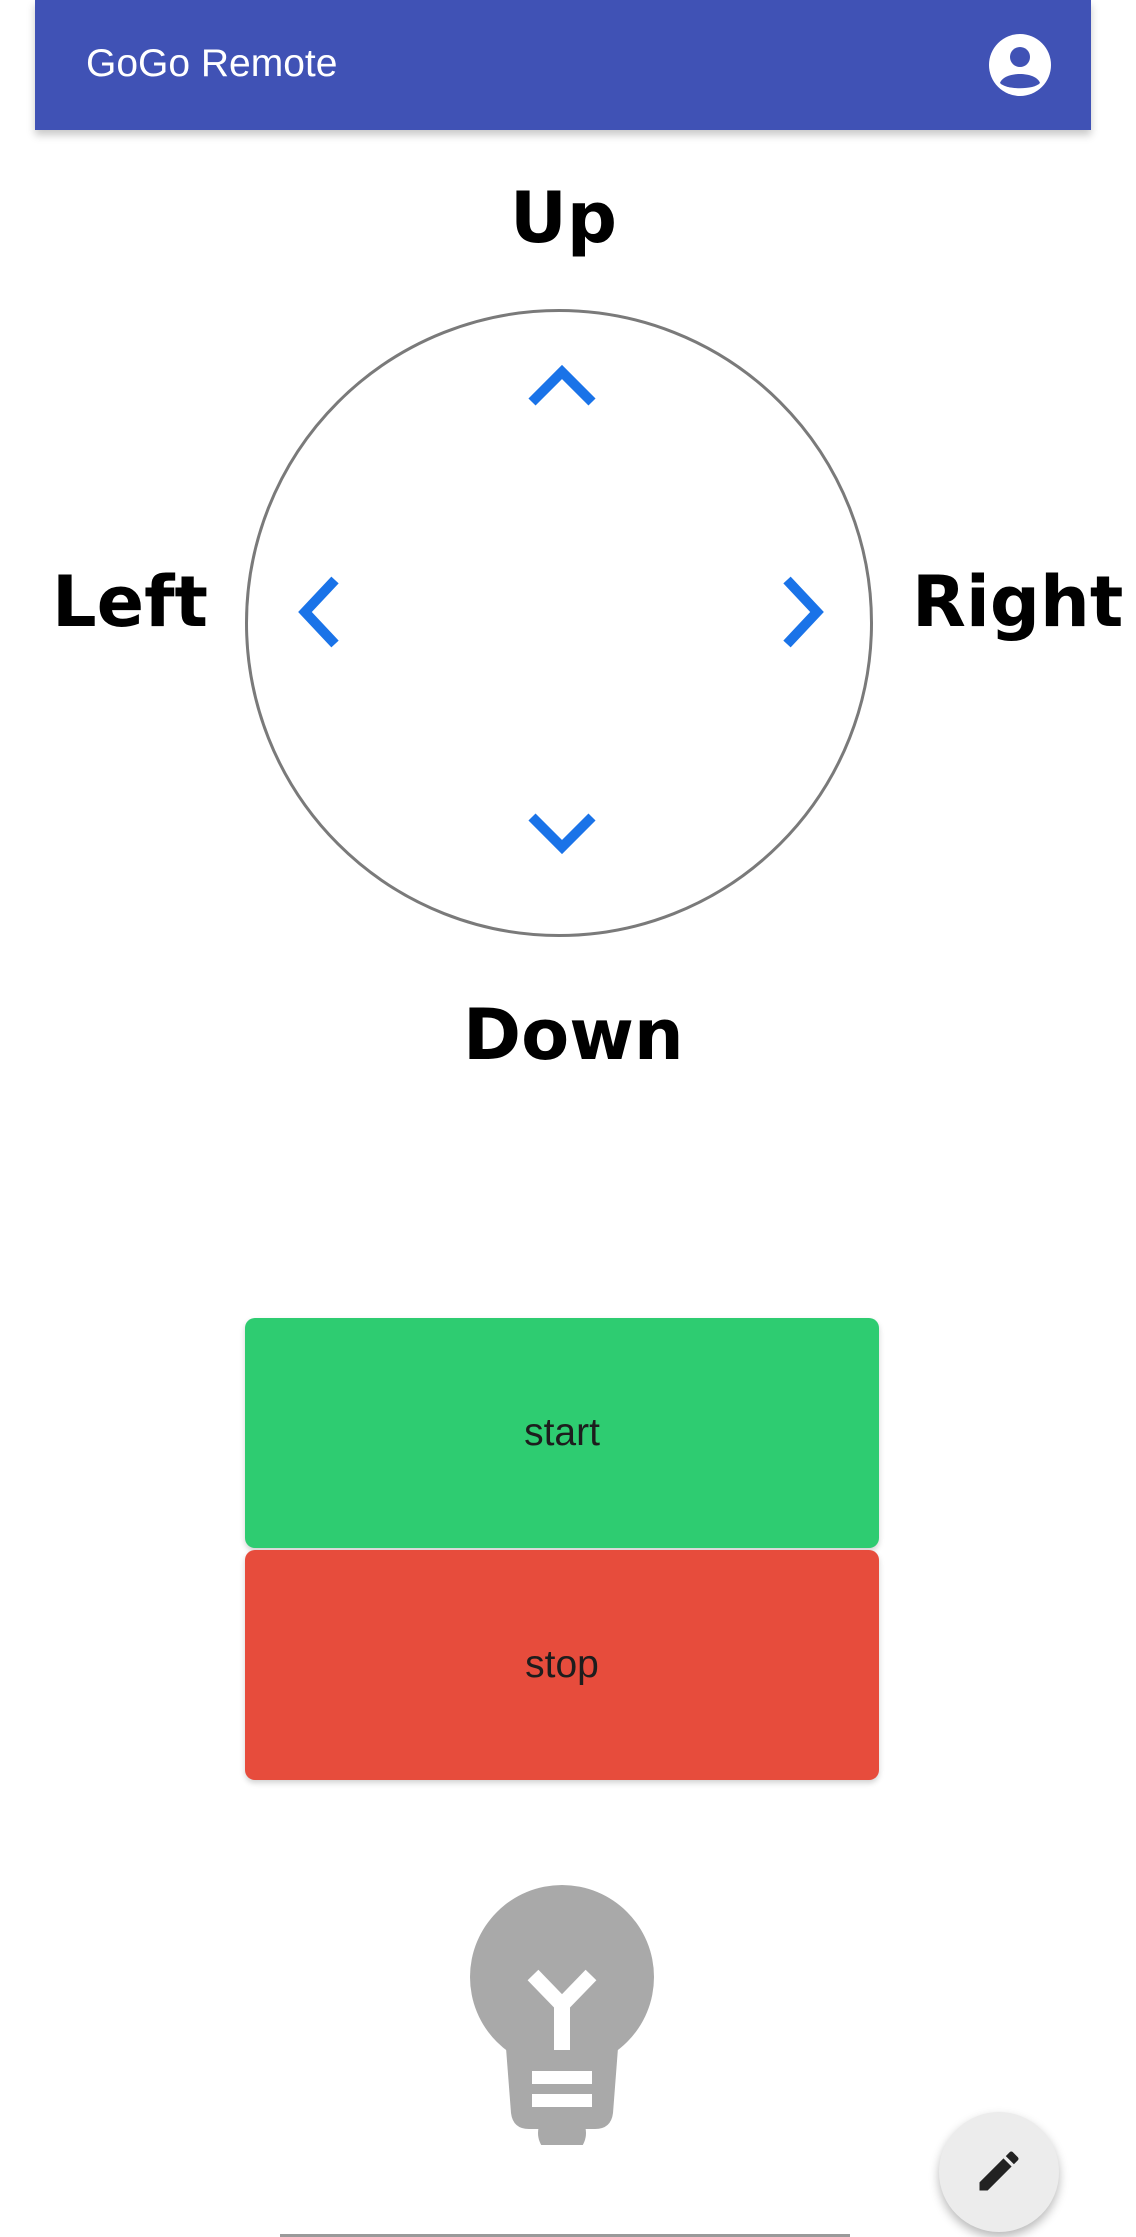 The image size is (1136, 2237). I want to click on lightbulb-icon, so click(562, 2021).